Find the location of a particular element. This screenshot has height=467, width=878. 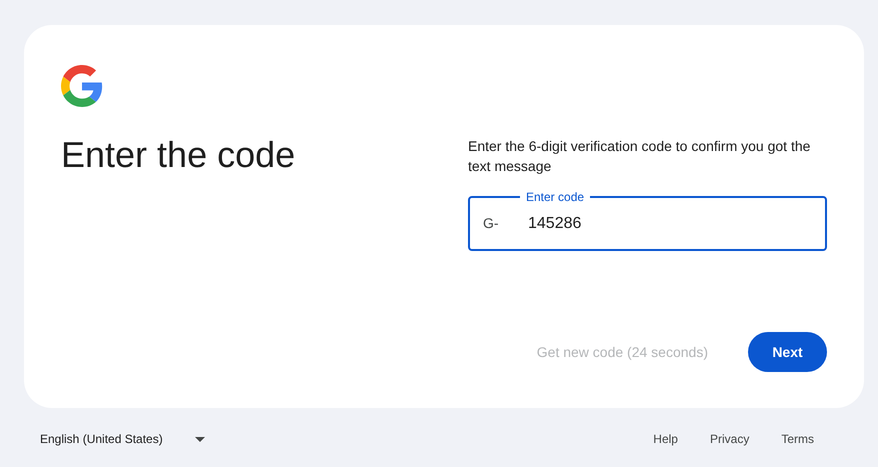

code-value: 145286 is located at coordinates (555, 224).